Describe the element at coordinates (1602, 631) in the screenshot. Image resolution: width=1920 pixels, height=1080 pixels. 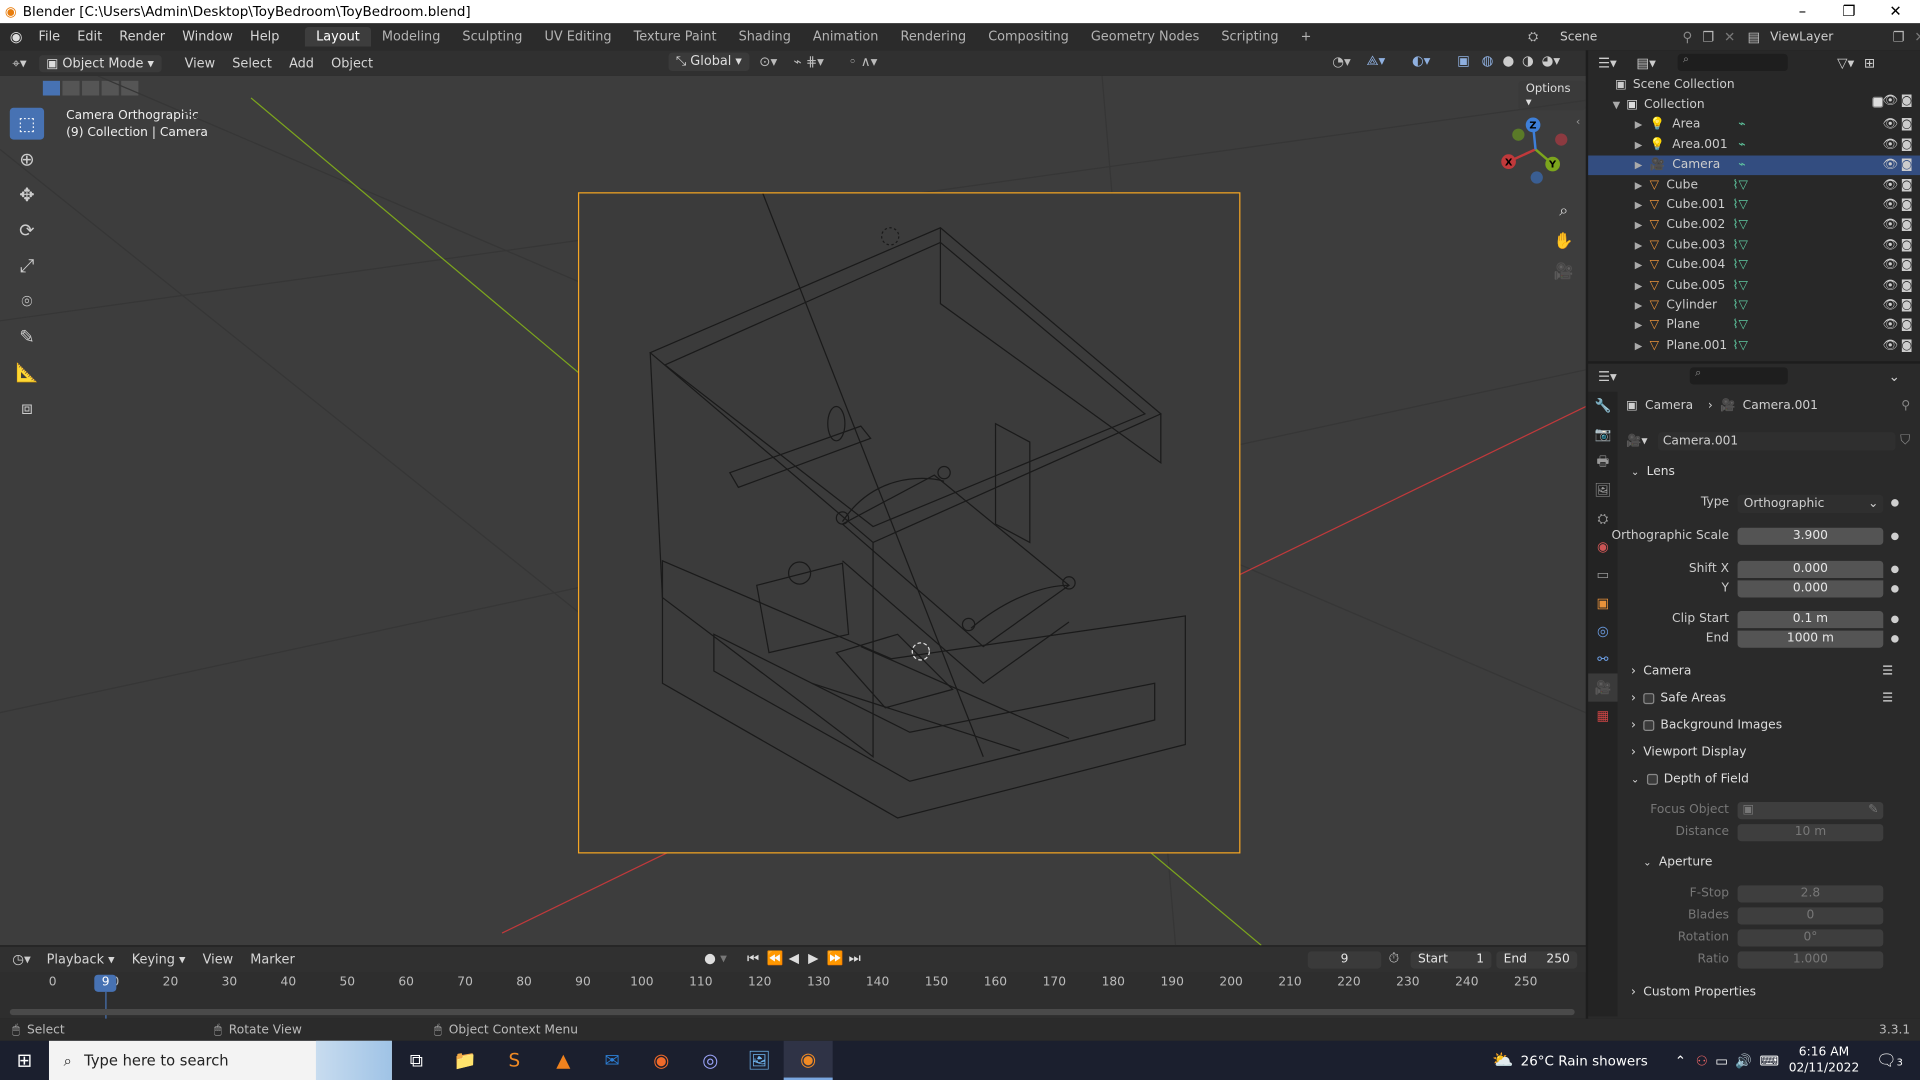
I see `physics-tab: ◎` at that location.